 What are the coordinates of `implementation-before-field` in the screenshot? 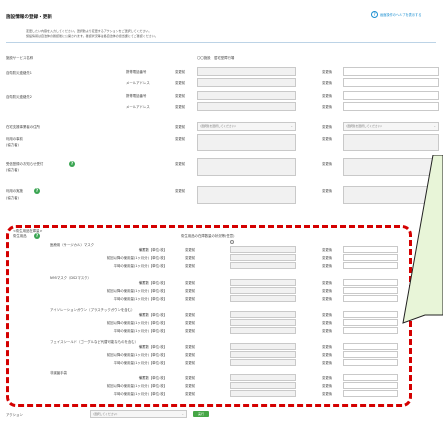 It's located at (246, 195).